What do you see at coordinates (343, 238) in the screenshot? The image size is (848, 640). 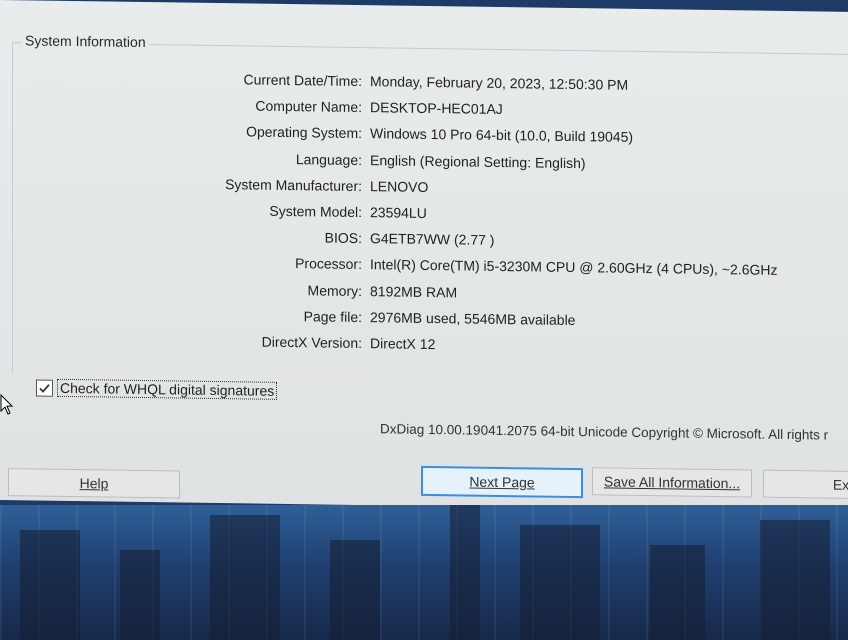 I see `info-label: BIOS:` at bounding box center [343, 238].